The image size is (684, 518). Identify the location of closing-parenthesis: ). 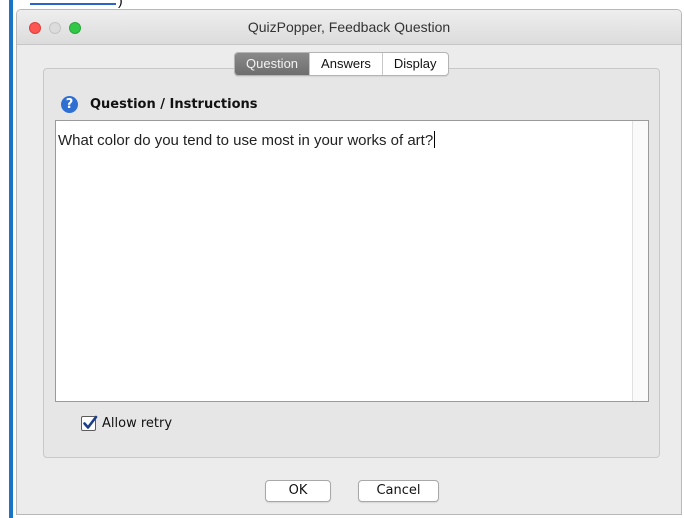
(120, 4).